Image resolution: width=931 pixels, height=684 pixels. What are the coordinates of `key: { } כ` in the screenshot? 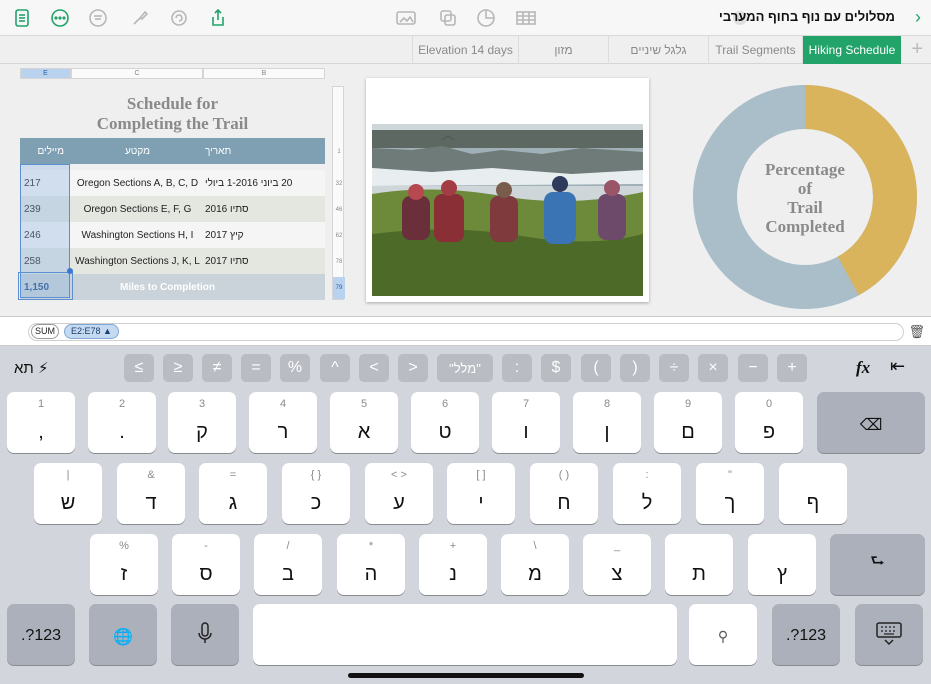 It's located at (316, 493).